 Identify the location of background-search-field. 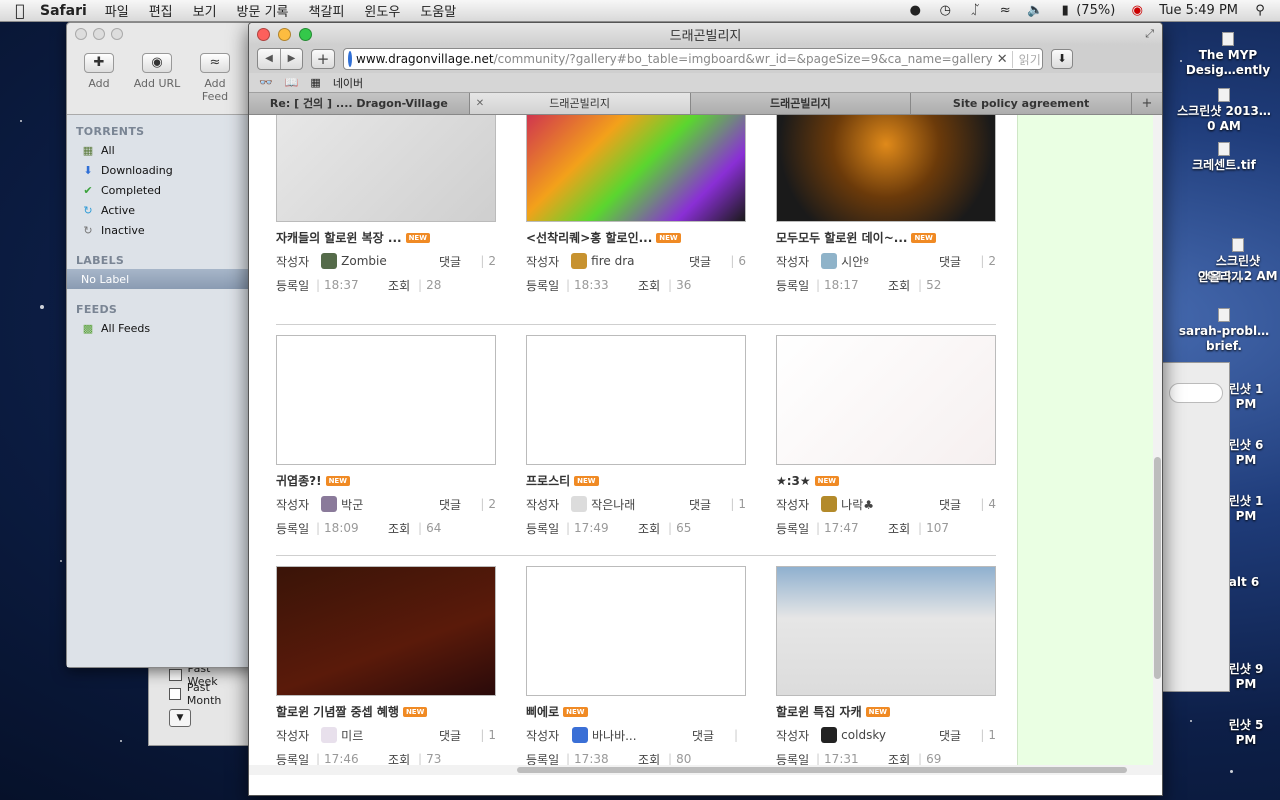
(1196, 393).